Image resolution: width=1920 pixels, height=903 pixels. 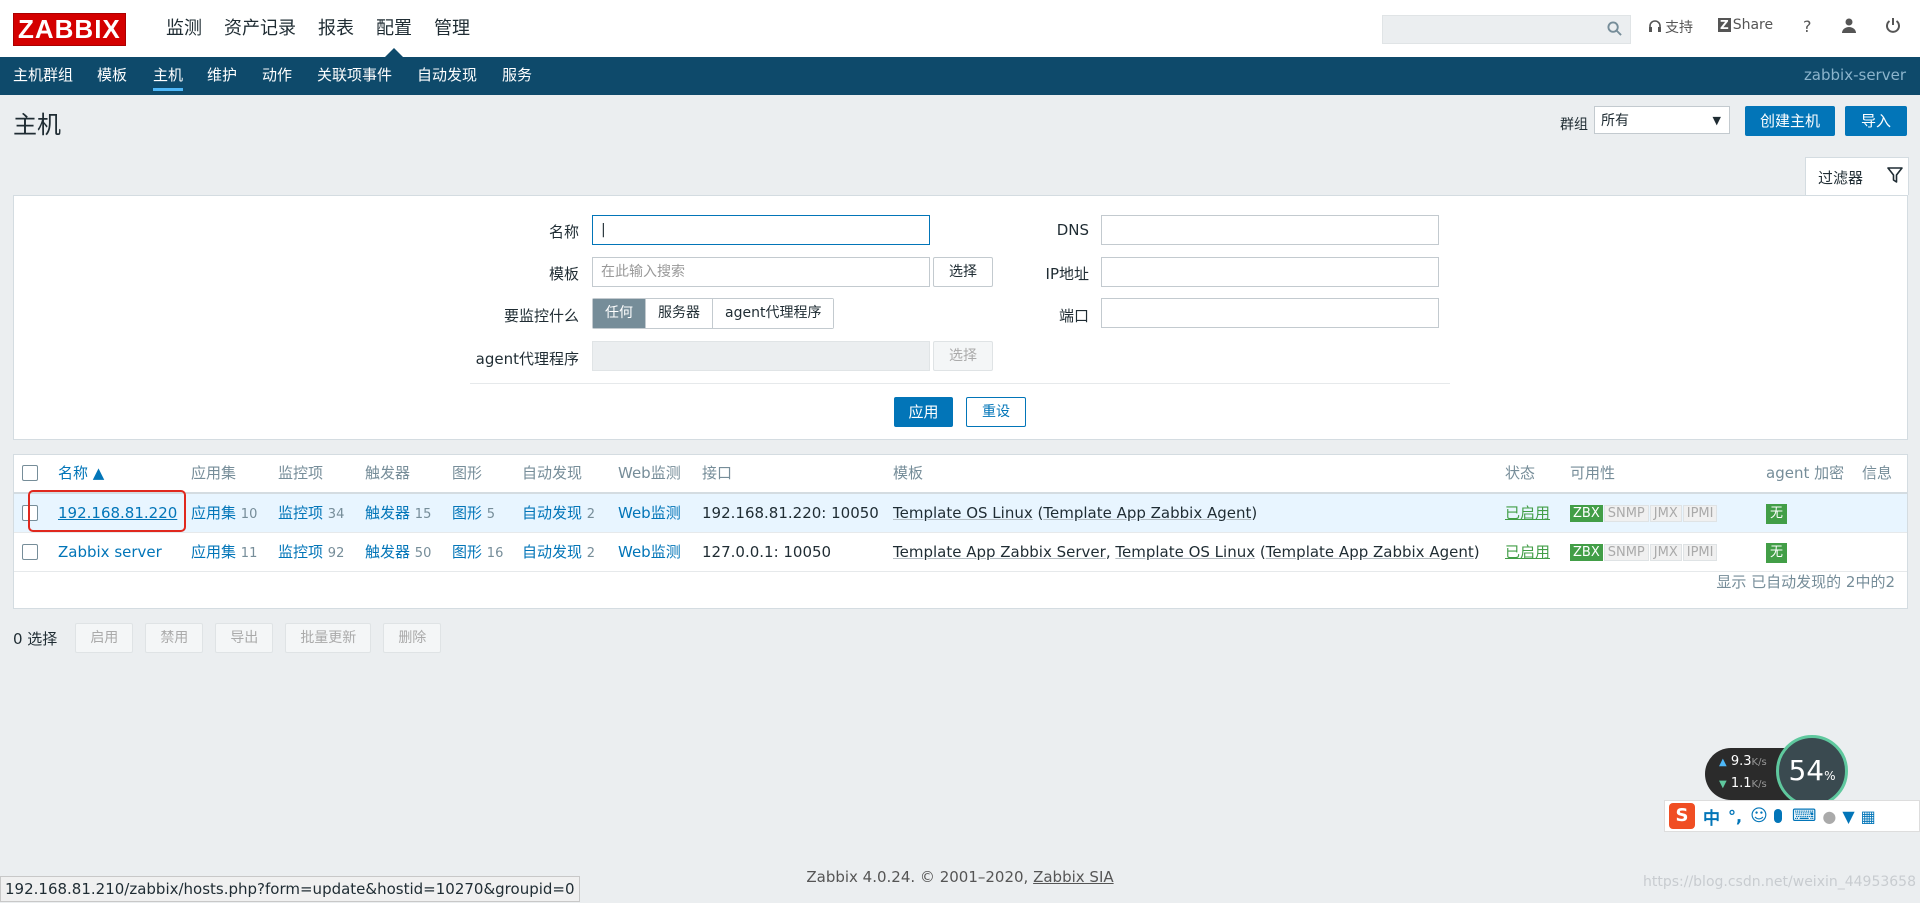 What do you see at coordinates (1876, 121) in the screenshot?
I see `import-button: 导入` at bounding box center [1876, 121].